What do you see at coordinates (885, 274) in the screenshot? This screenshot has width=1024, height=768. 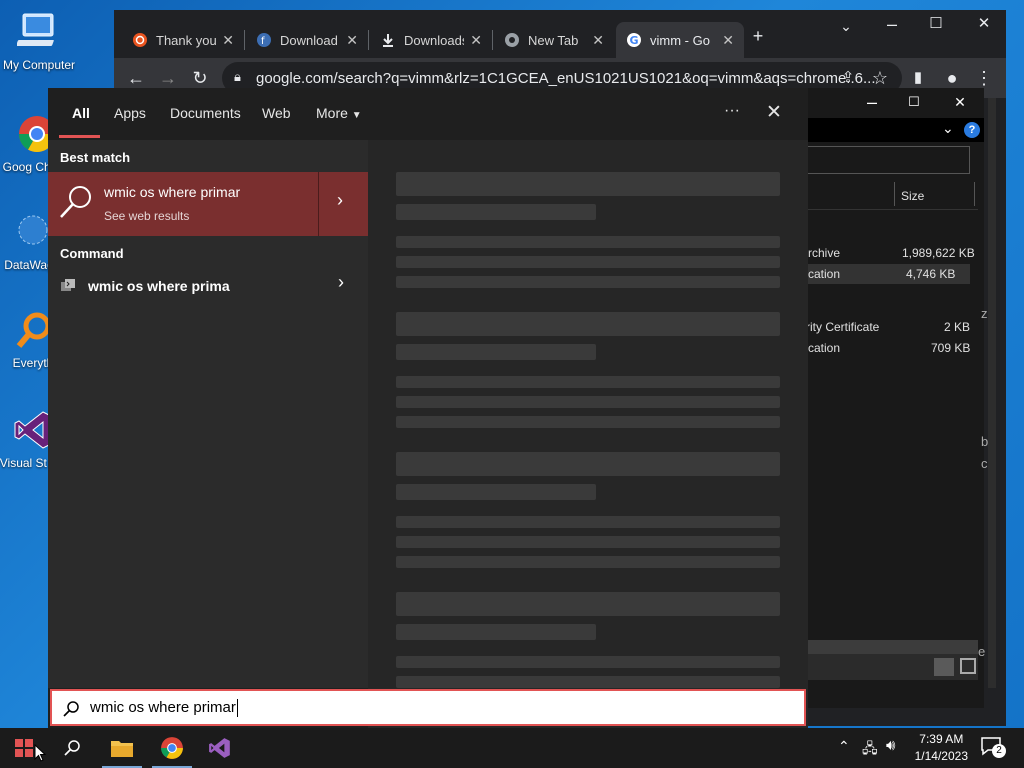 I see `file-row-selected: cation 4,746 KB` at bounding box center [885, 274].